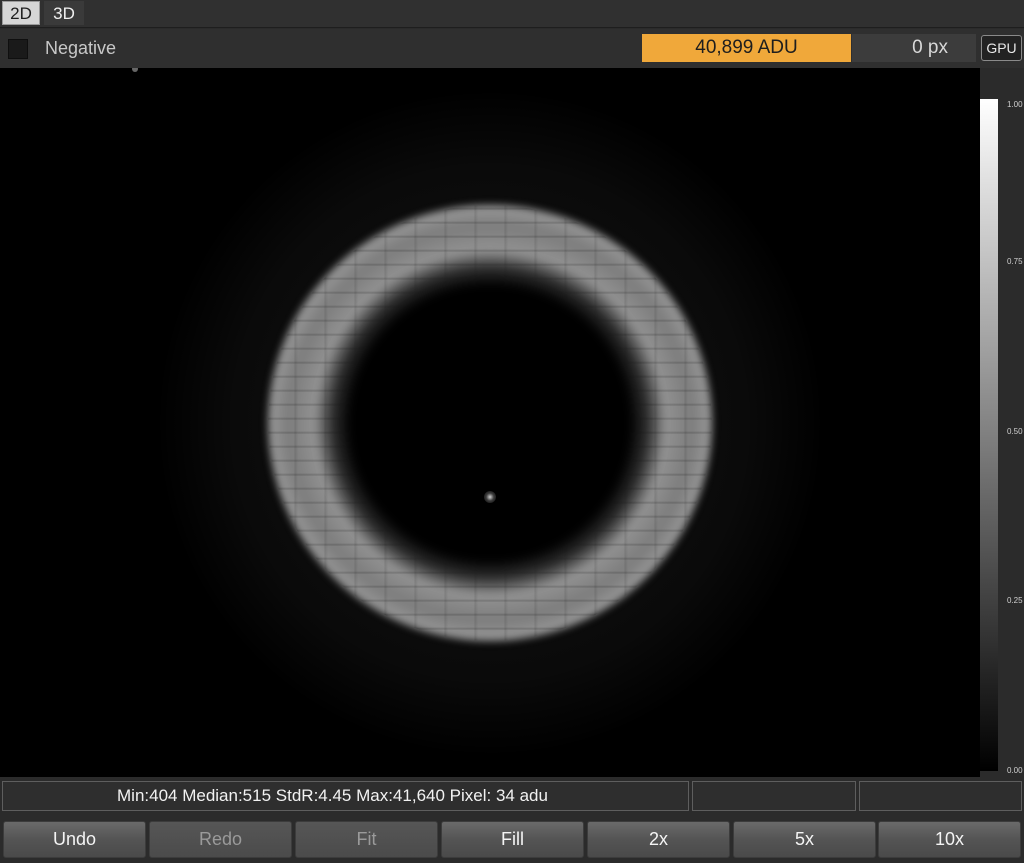 The height and width of the screenshot is (863, 1024). Describe the element at coordinates (512, 48) in the screenshot. I see `image-toolbar: Negative 40,899 ADU 0 px GPU` at that location.